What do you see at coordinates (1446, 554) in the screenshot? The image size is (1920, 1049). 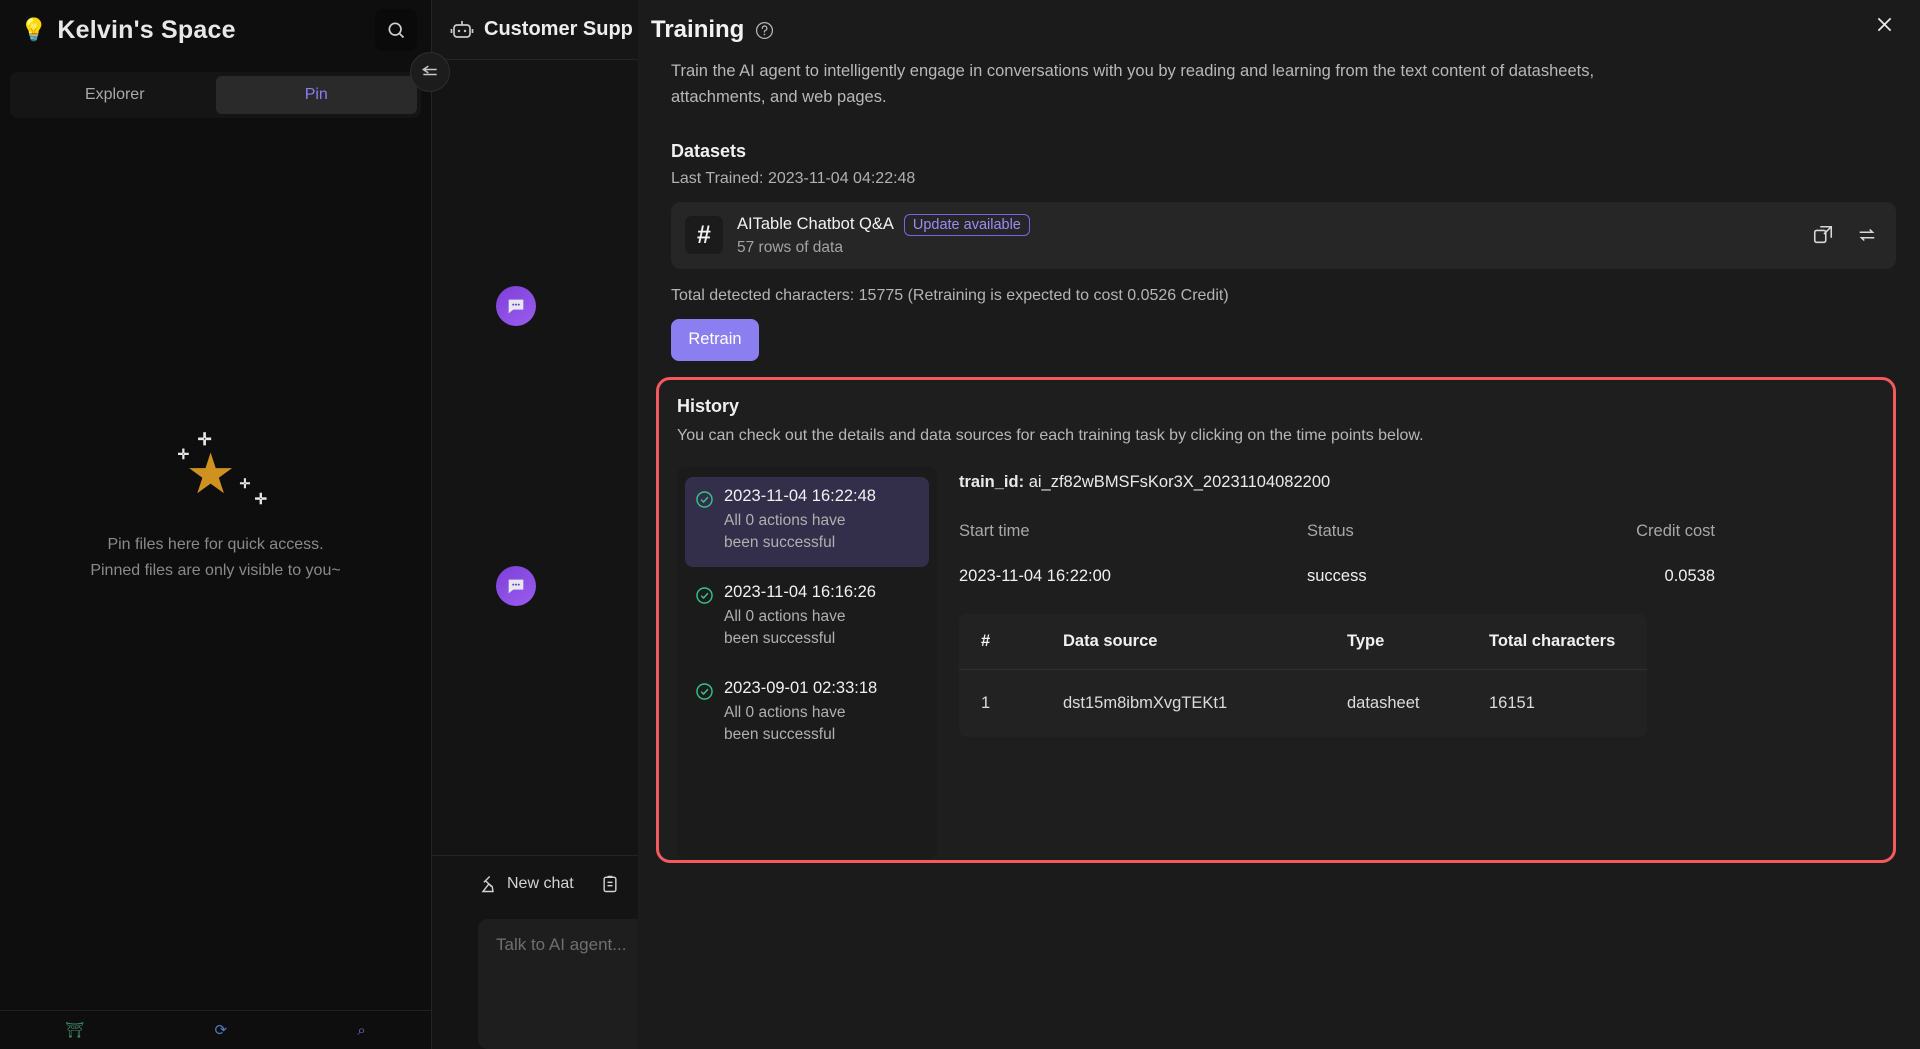 I see `status-column: Status success` at bounding box center [1446, 554].